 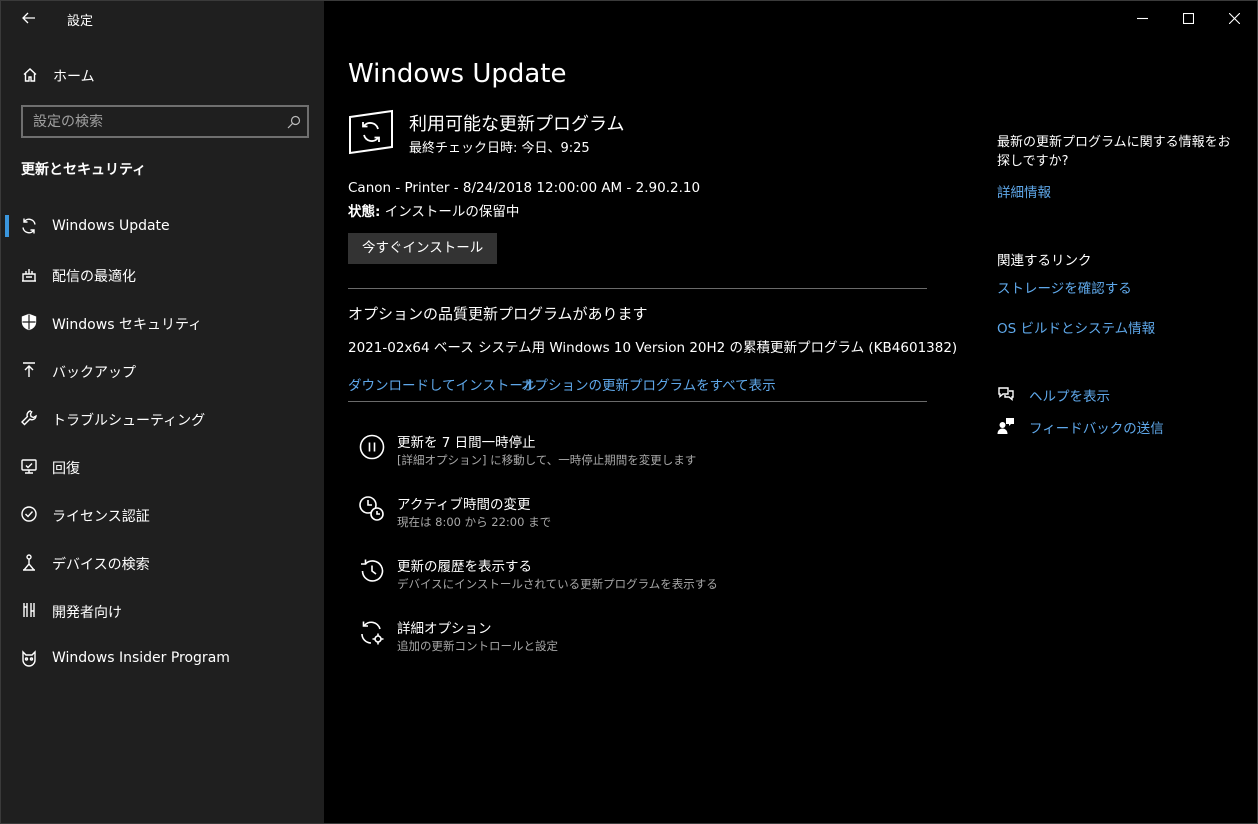 I want to click on developer-icon, so click(x=29, y=610).